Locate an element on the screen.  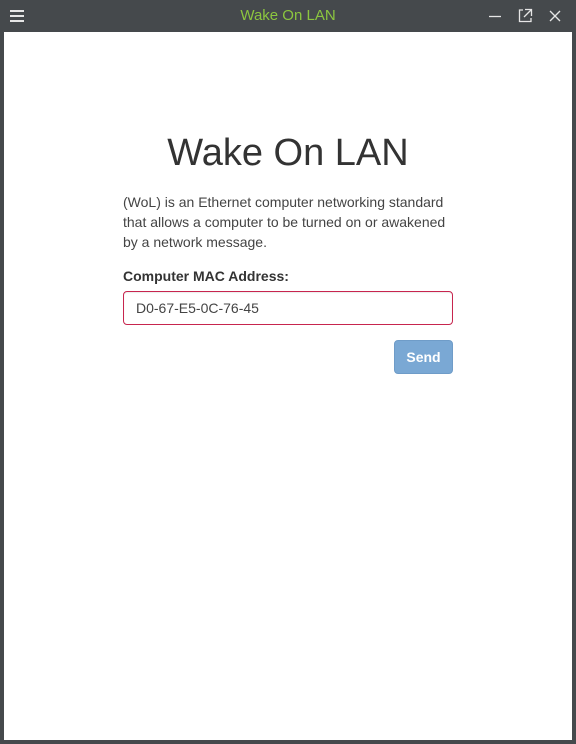
close-button is located at coordinates (555, 16).